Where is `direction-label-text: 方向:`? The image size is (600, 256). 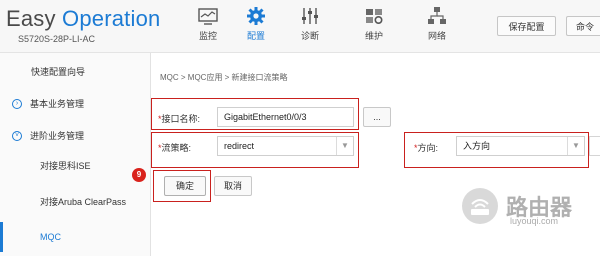
direction-label-text: 方向: is located at coordinates (428, 148).